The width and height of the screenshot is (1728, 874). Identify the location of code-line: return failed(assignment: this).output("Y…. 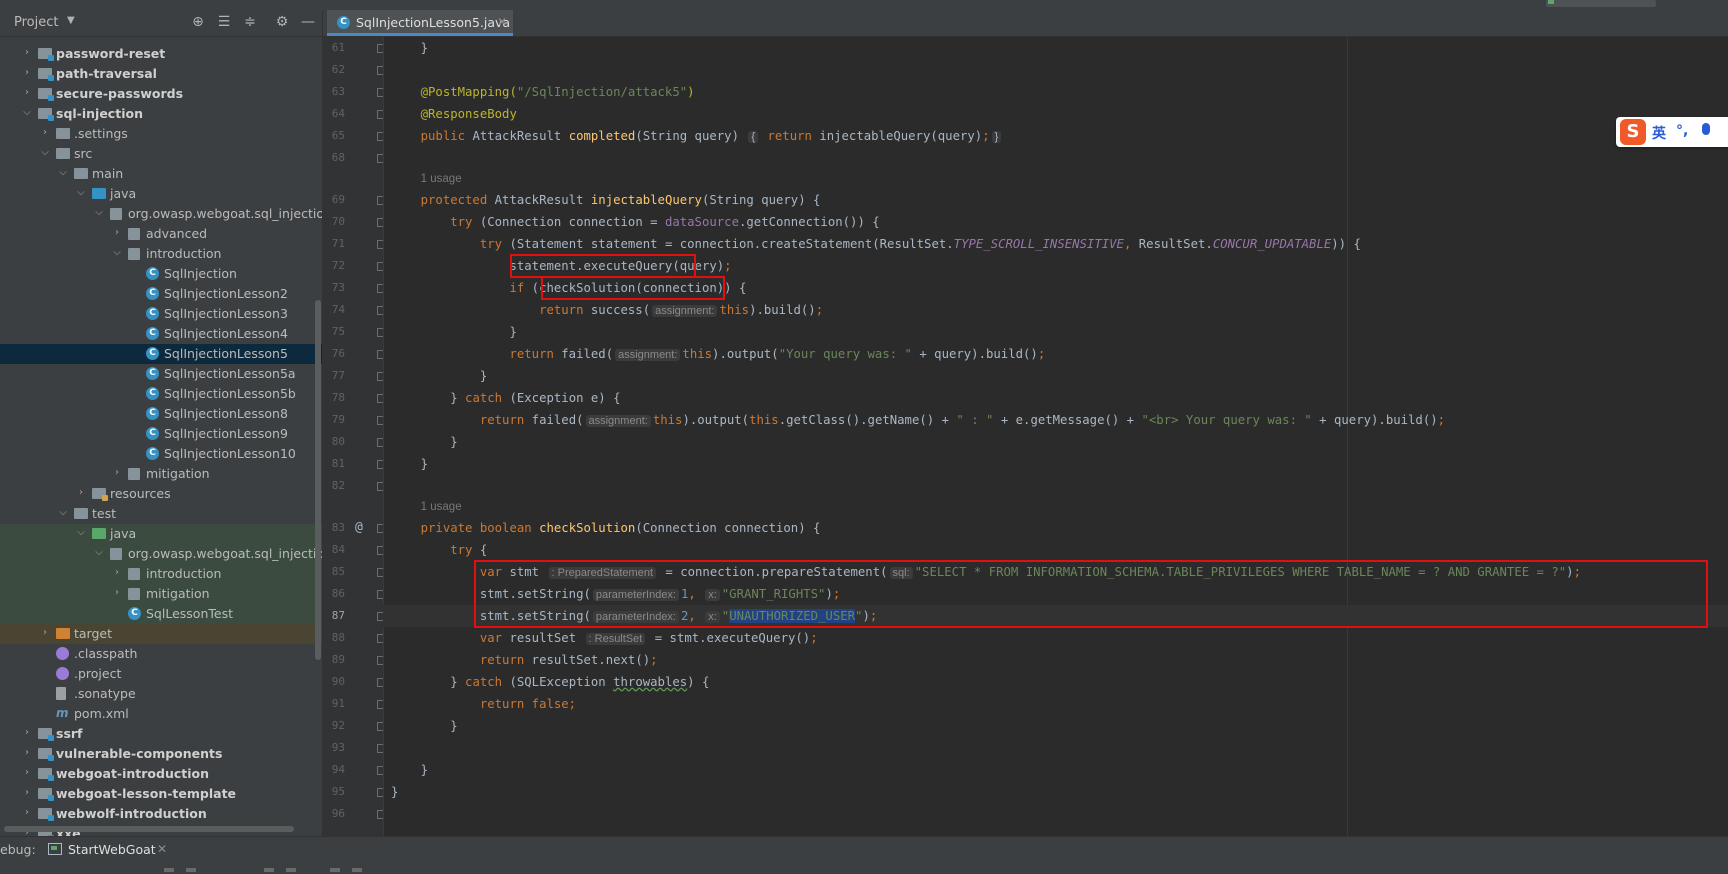
(718, 354).